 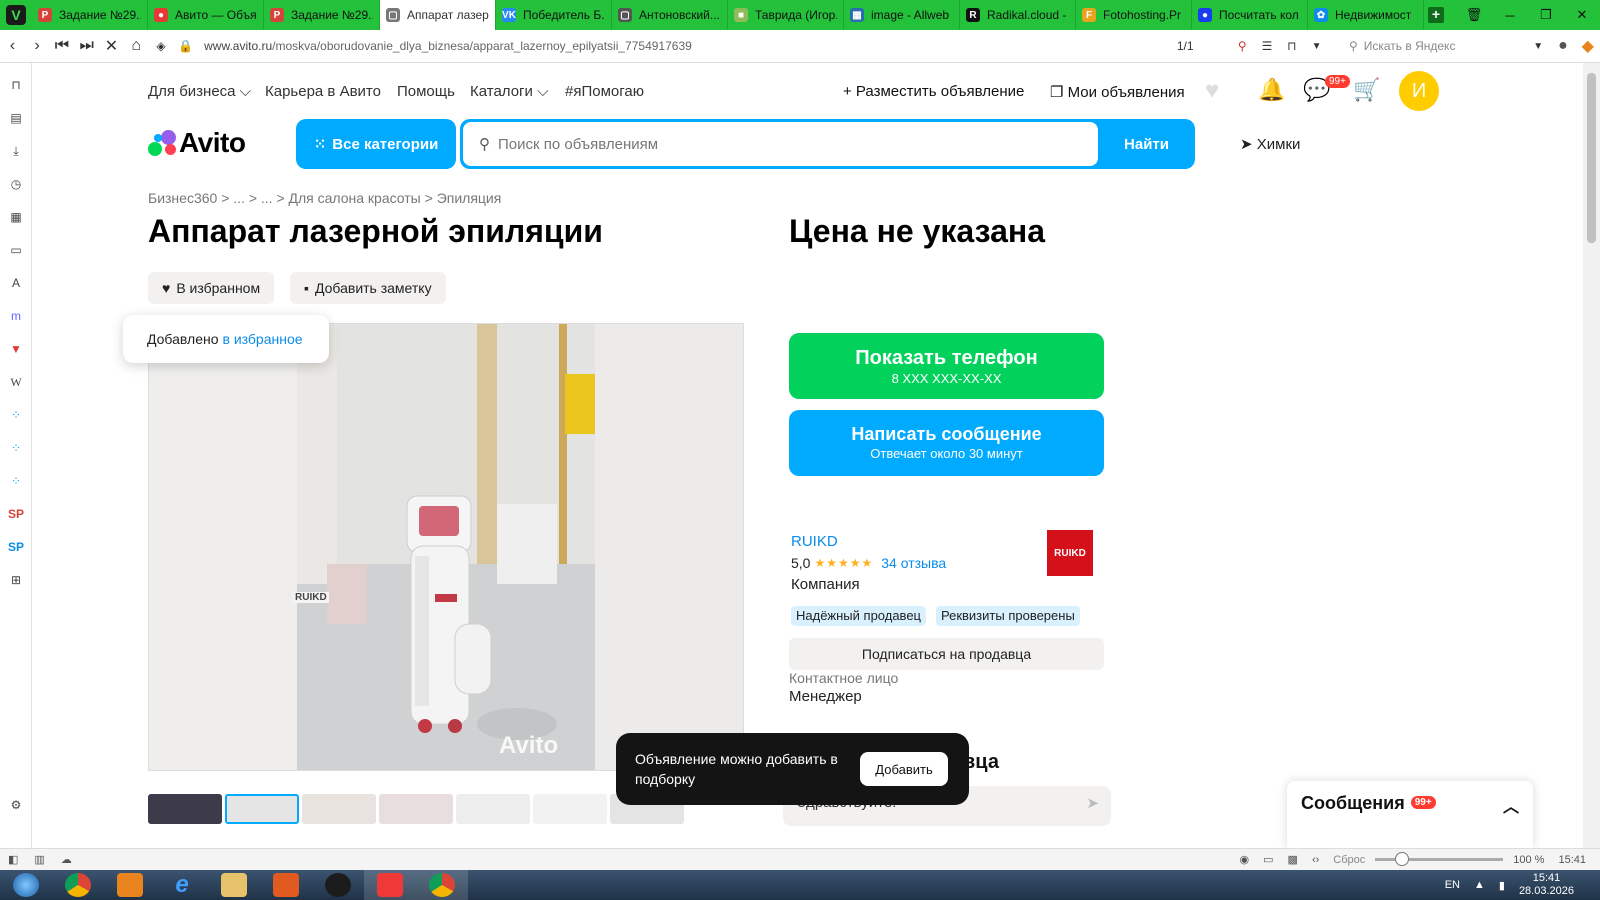 I want to click on browser-tab: ▦ image - Allweb, so click(x=902, y=15).